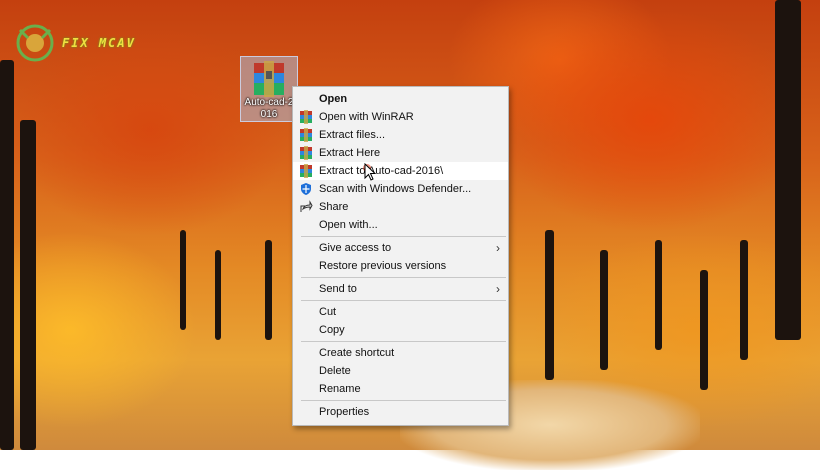 The image size is (820, 470). What do you see at coordinates (400, 207) in the screenshot?
I see `menu-item-share: Share` at bounding box center [400, 207].